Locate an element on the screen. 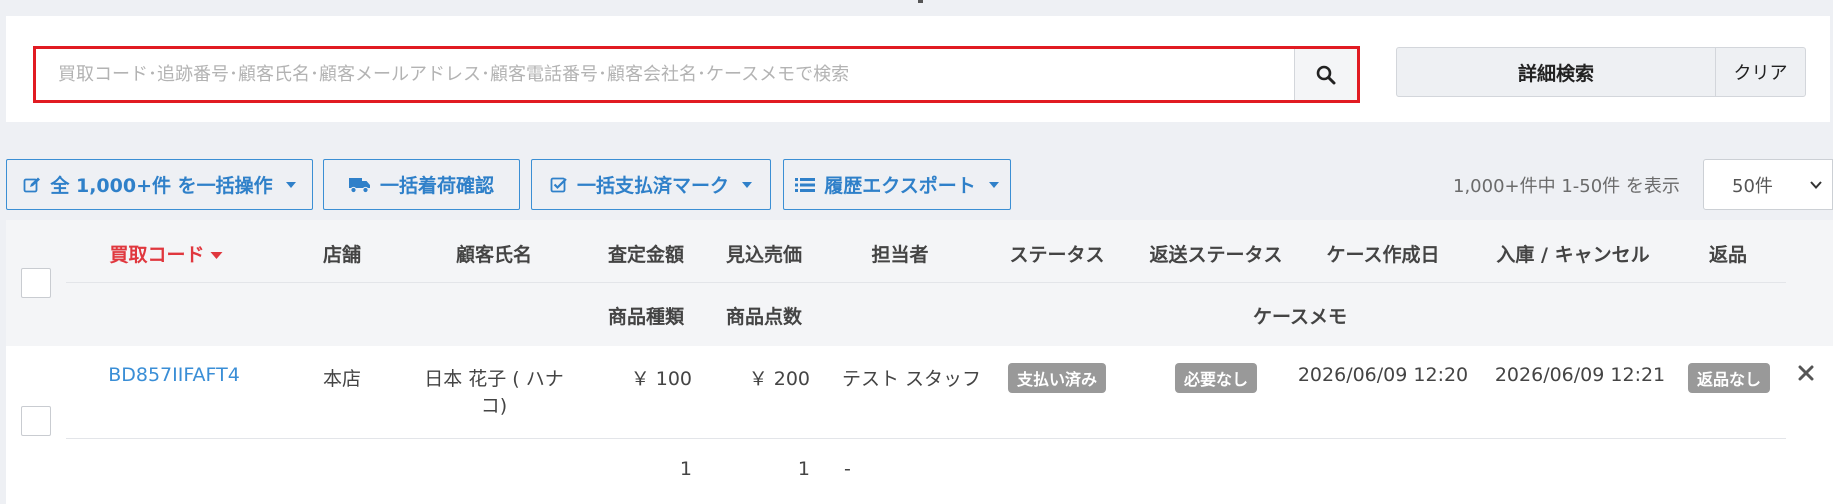 This screenshot has height=504, width=1833. check-square-icon is located at coordinates (558, 184).